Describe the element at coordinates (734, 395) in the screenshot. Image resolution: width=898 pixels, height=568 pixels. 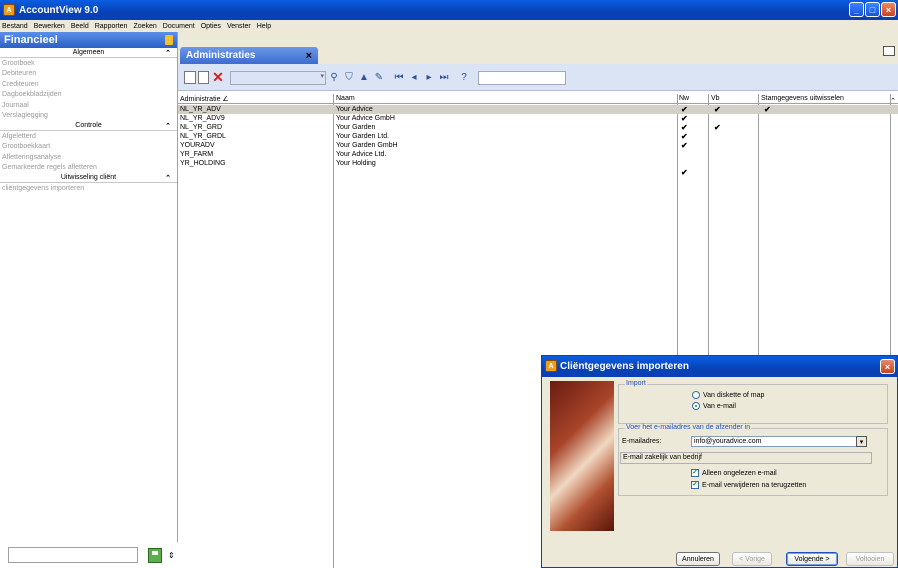
I see `radio-label: Van diskette of map` at that location.